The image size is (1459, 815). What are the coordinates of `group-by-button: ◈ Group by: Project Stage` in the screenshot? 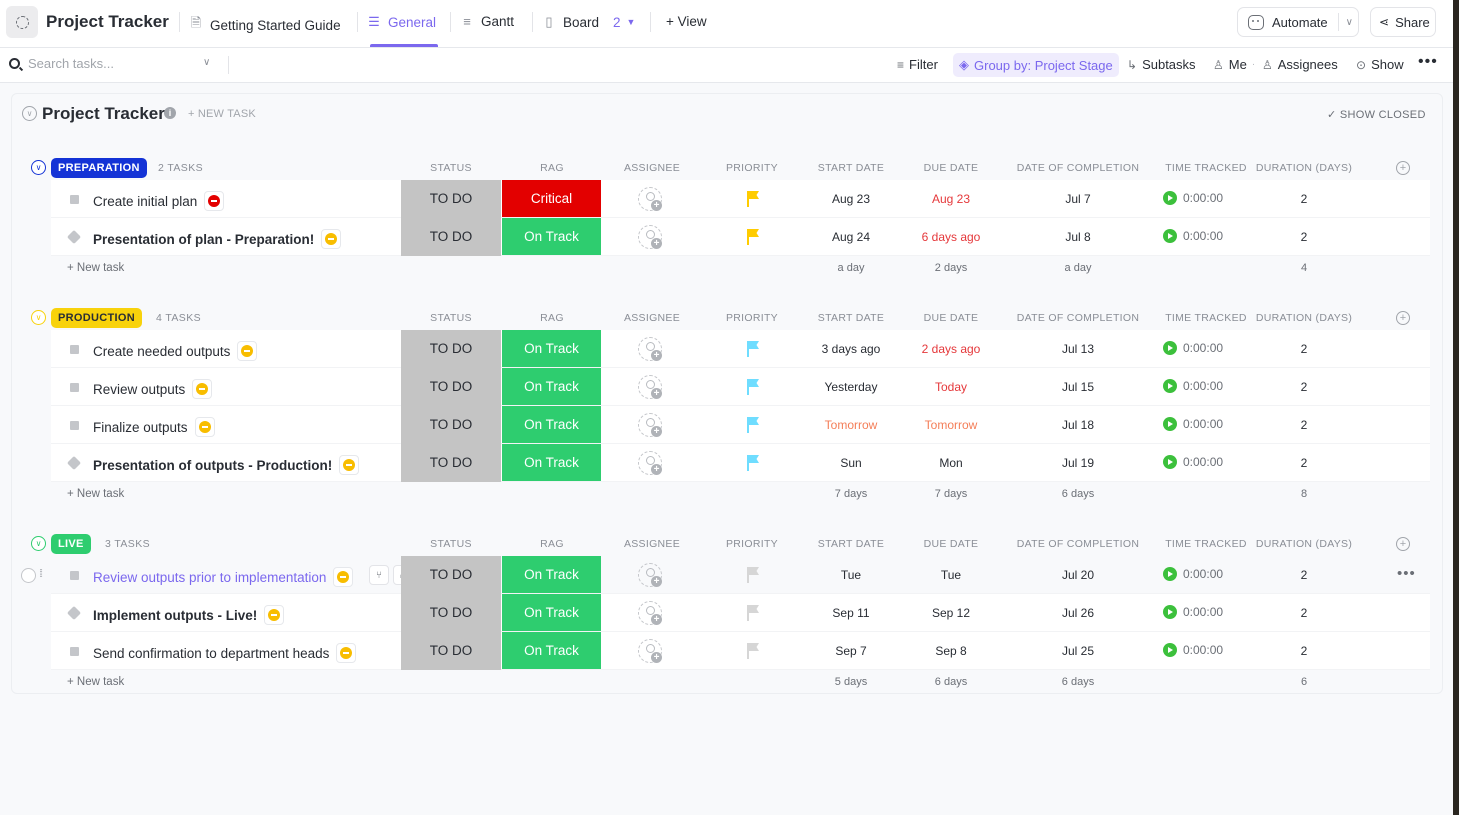 It's located at (1036, 65).